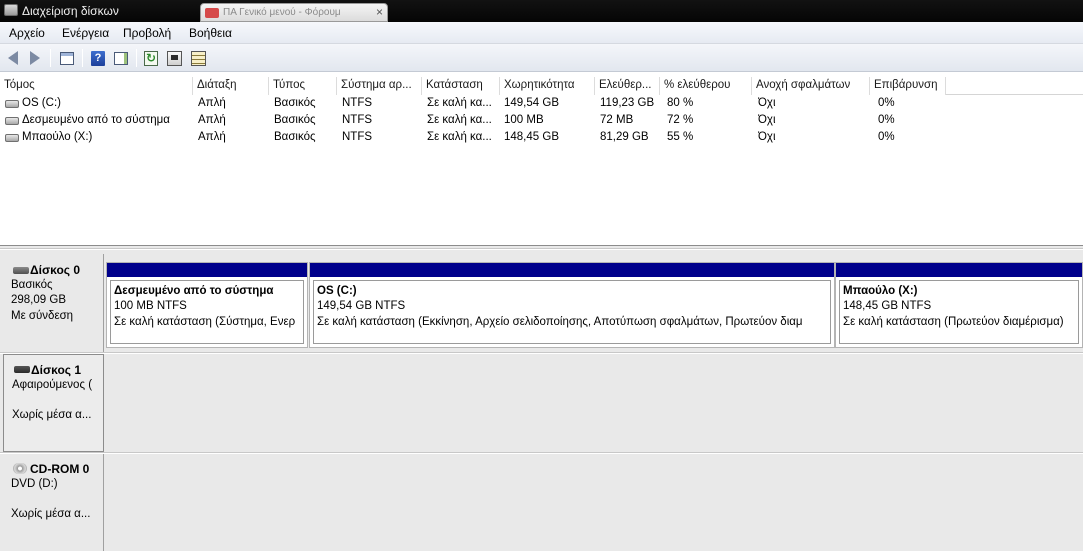 This screenshot has width=1083, height=551. I want to click on check-button, so click(174, 58).